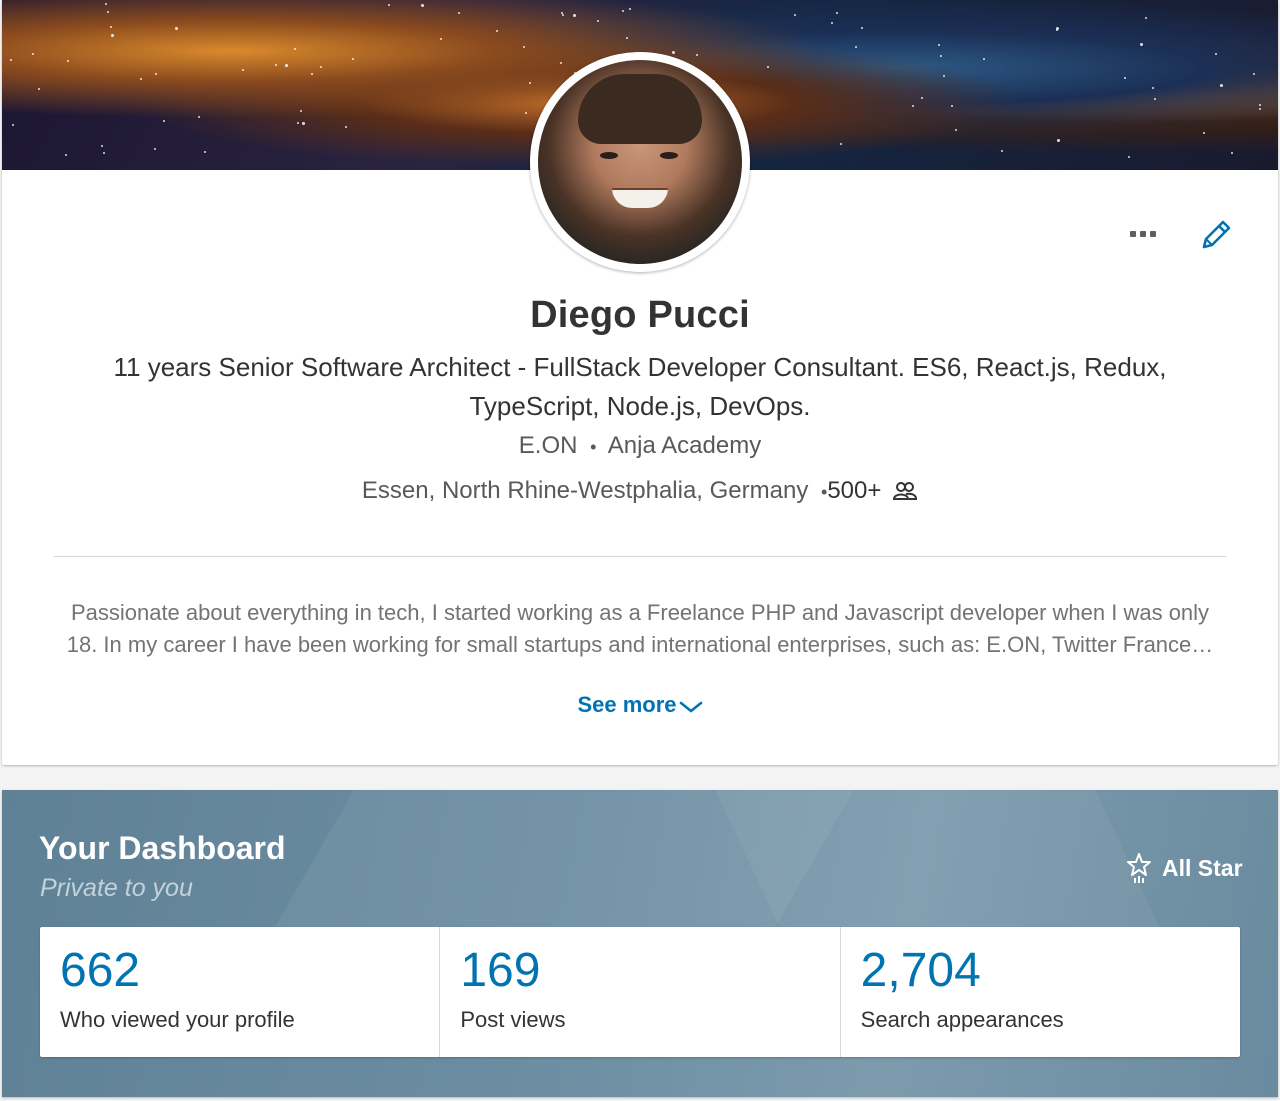 This screenshot has height=1101, width=1280. Describe the element at coordinates (905, 491) in the screenshot. I see `connections-icon` at that location.